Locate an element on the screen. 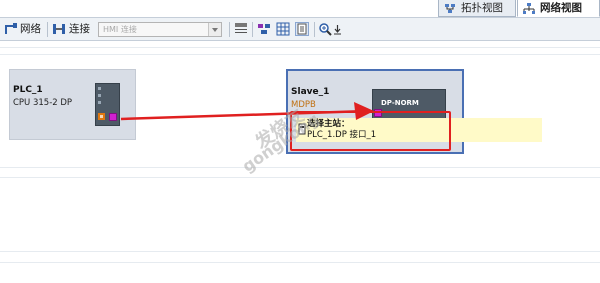 The height and width of the screenshot is (283, 600). zoom-icon is located at coordinates (325, 29).